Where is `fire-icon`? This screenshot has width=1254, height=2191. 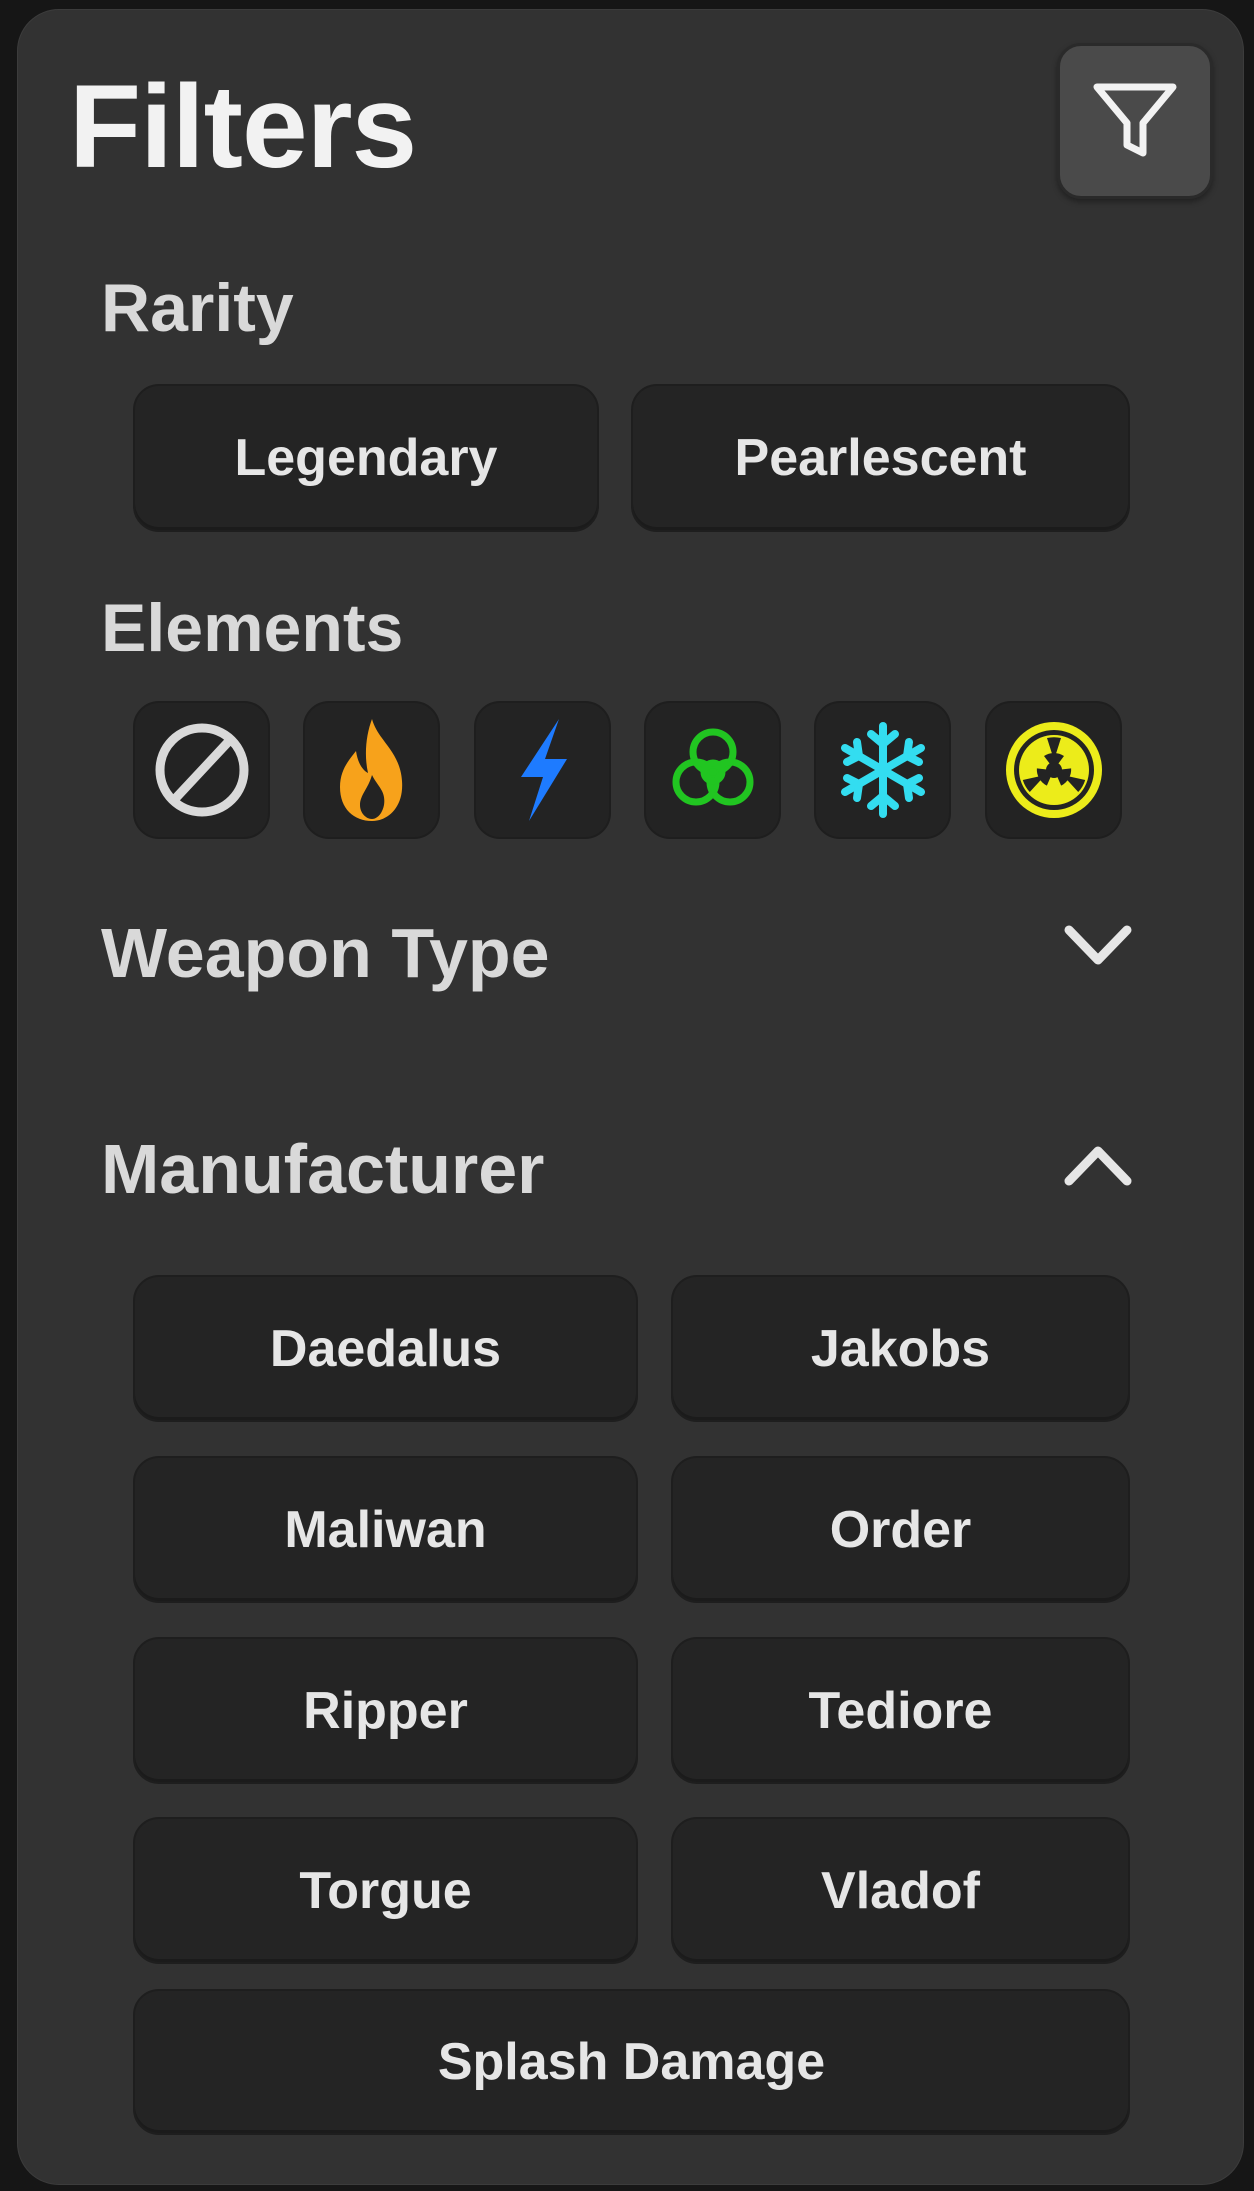 fire-icon is located at coordinates (370, 770).